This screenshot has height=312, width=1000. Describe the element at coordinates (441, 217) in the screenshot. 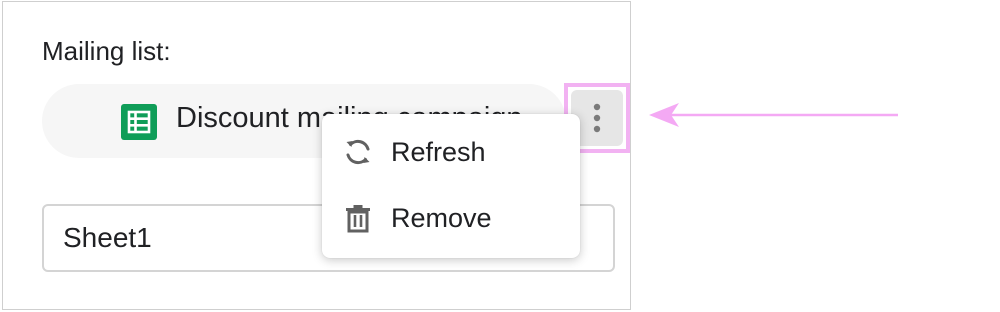

I see `menu-item-remove-label: Remove` at that location.